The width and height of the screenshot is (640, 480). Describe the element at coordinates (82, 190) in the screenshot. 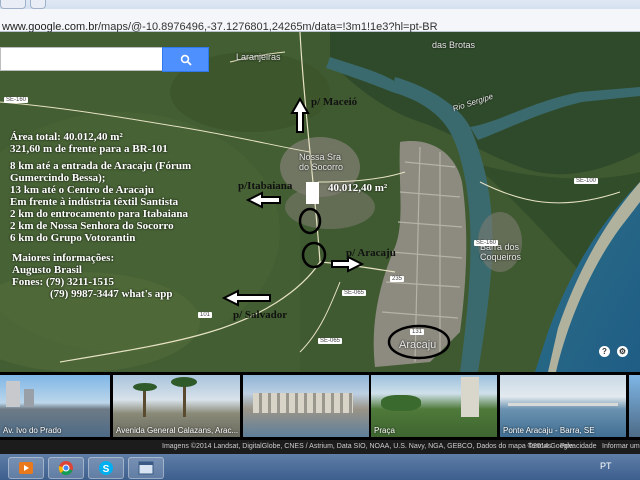

I see `distance-line: 13 km até o Centro de Aracaju` at that location.